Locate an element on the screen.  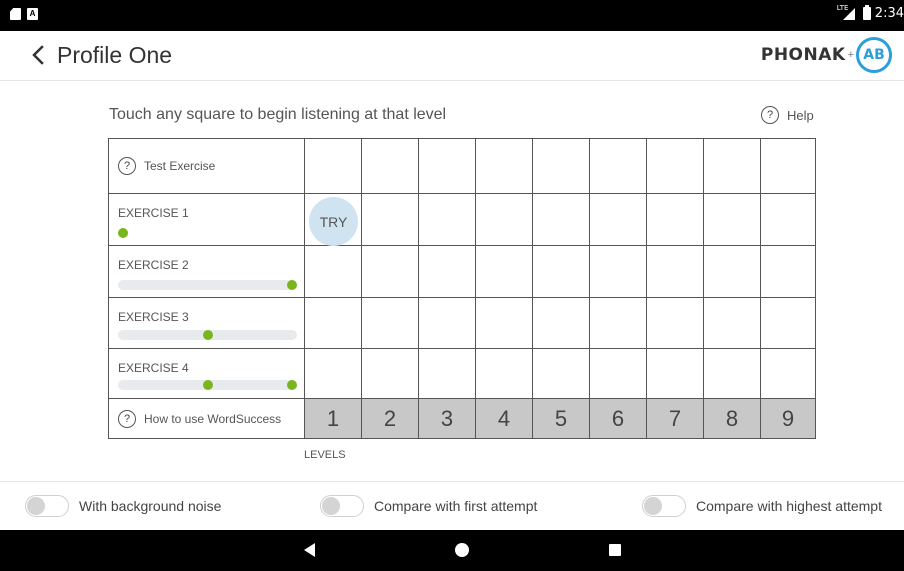
try-button: TRY is located at coordinates (333, 221).